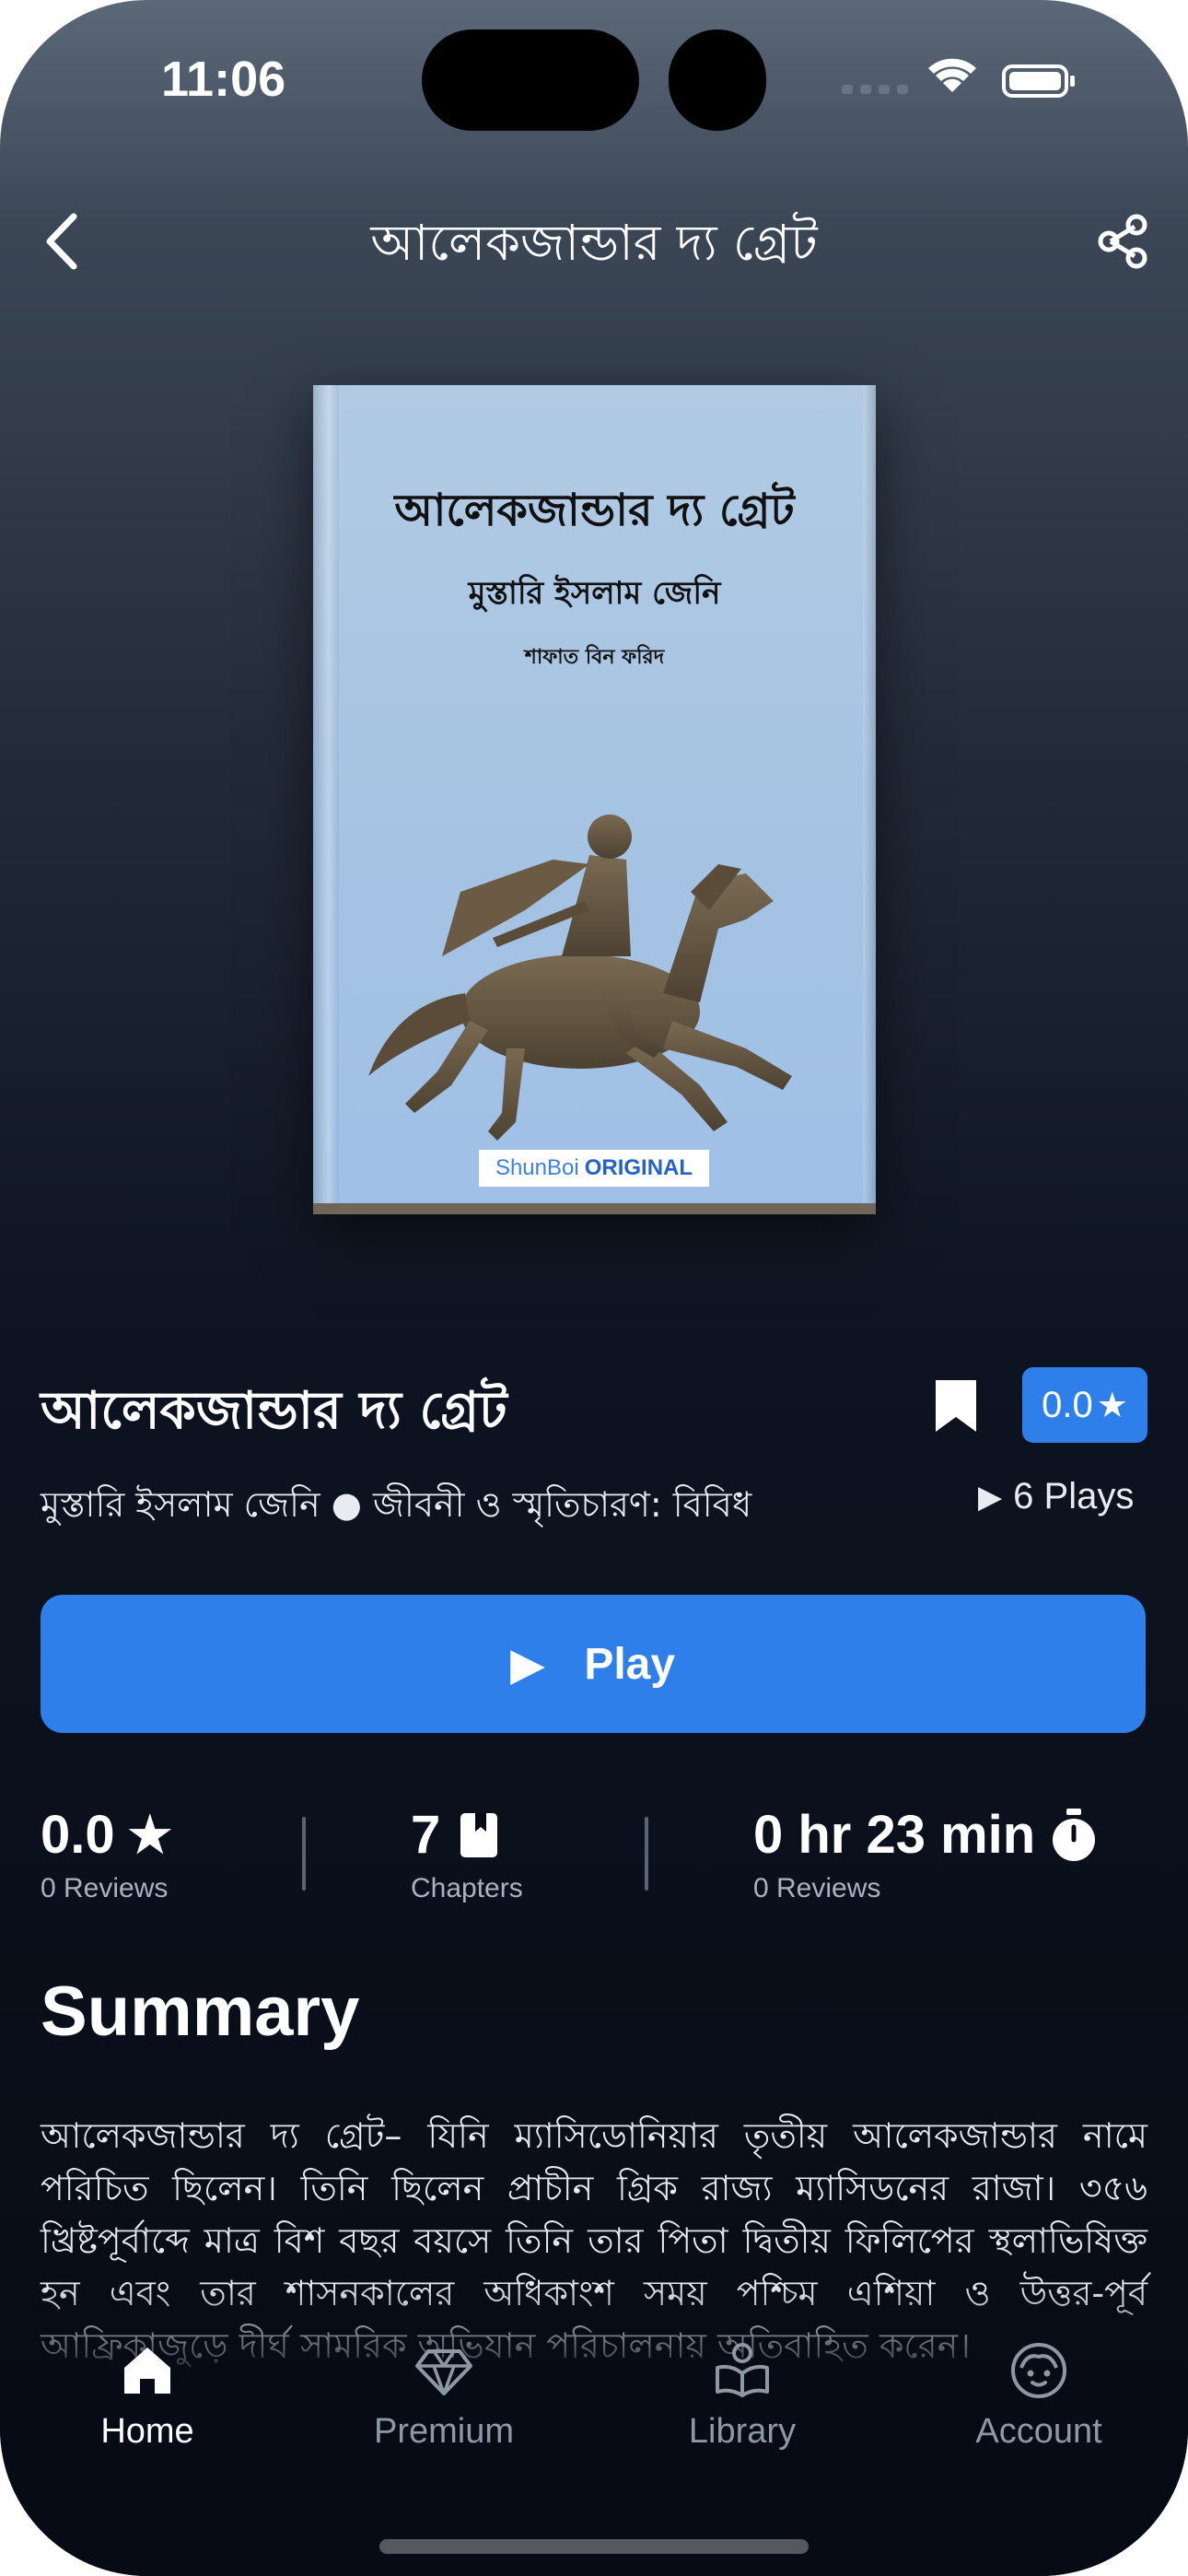  What do you see at coordinates (594, 243) in the screenshot?
I see `page-title: আলেকজান্ডার দ্য গ্রেট` at bounding box center [594, 243].